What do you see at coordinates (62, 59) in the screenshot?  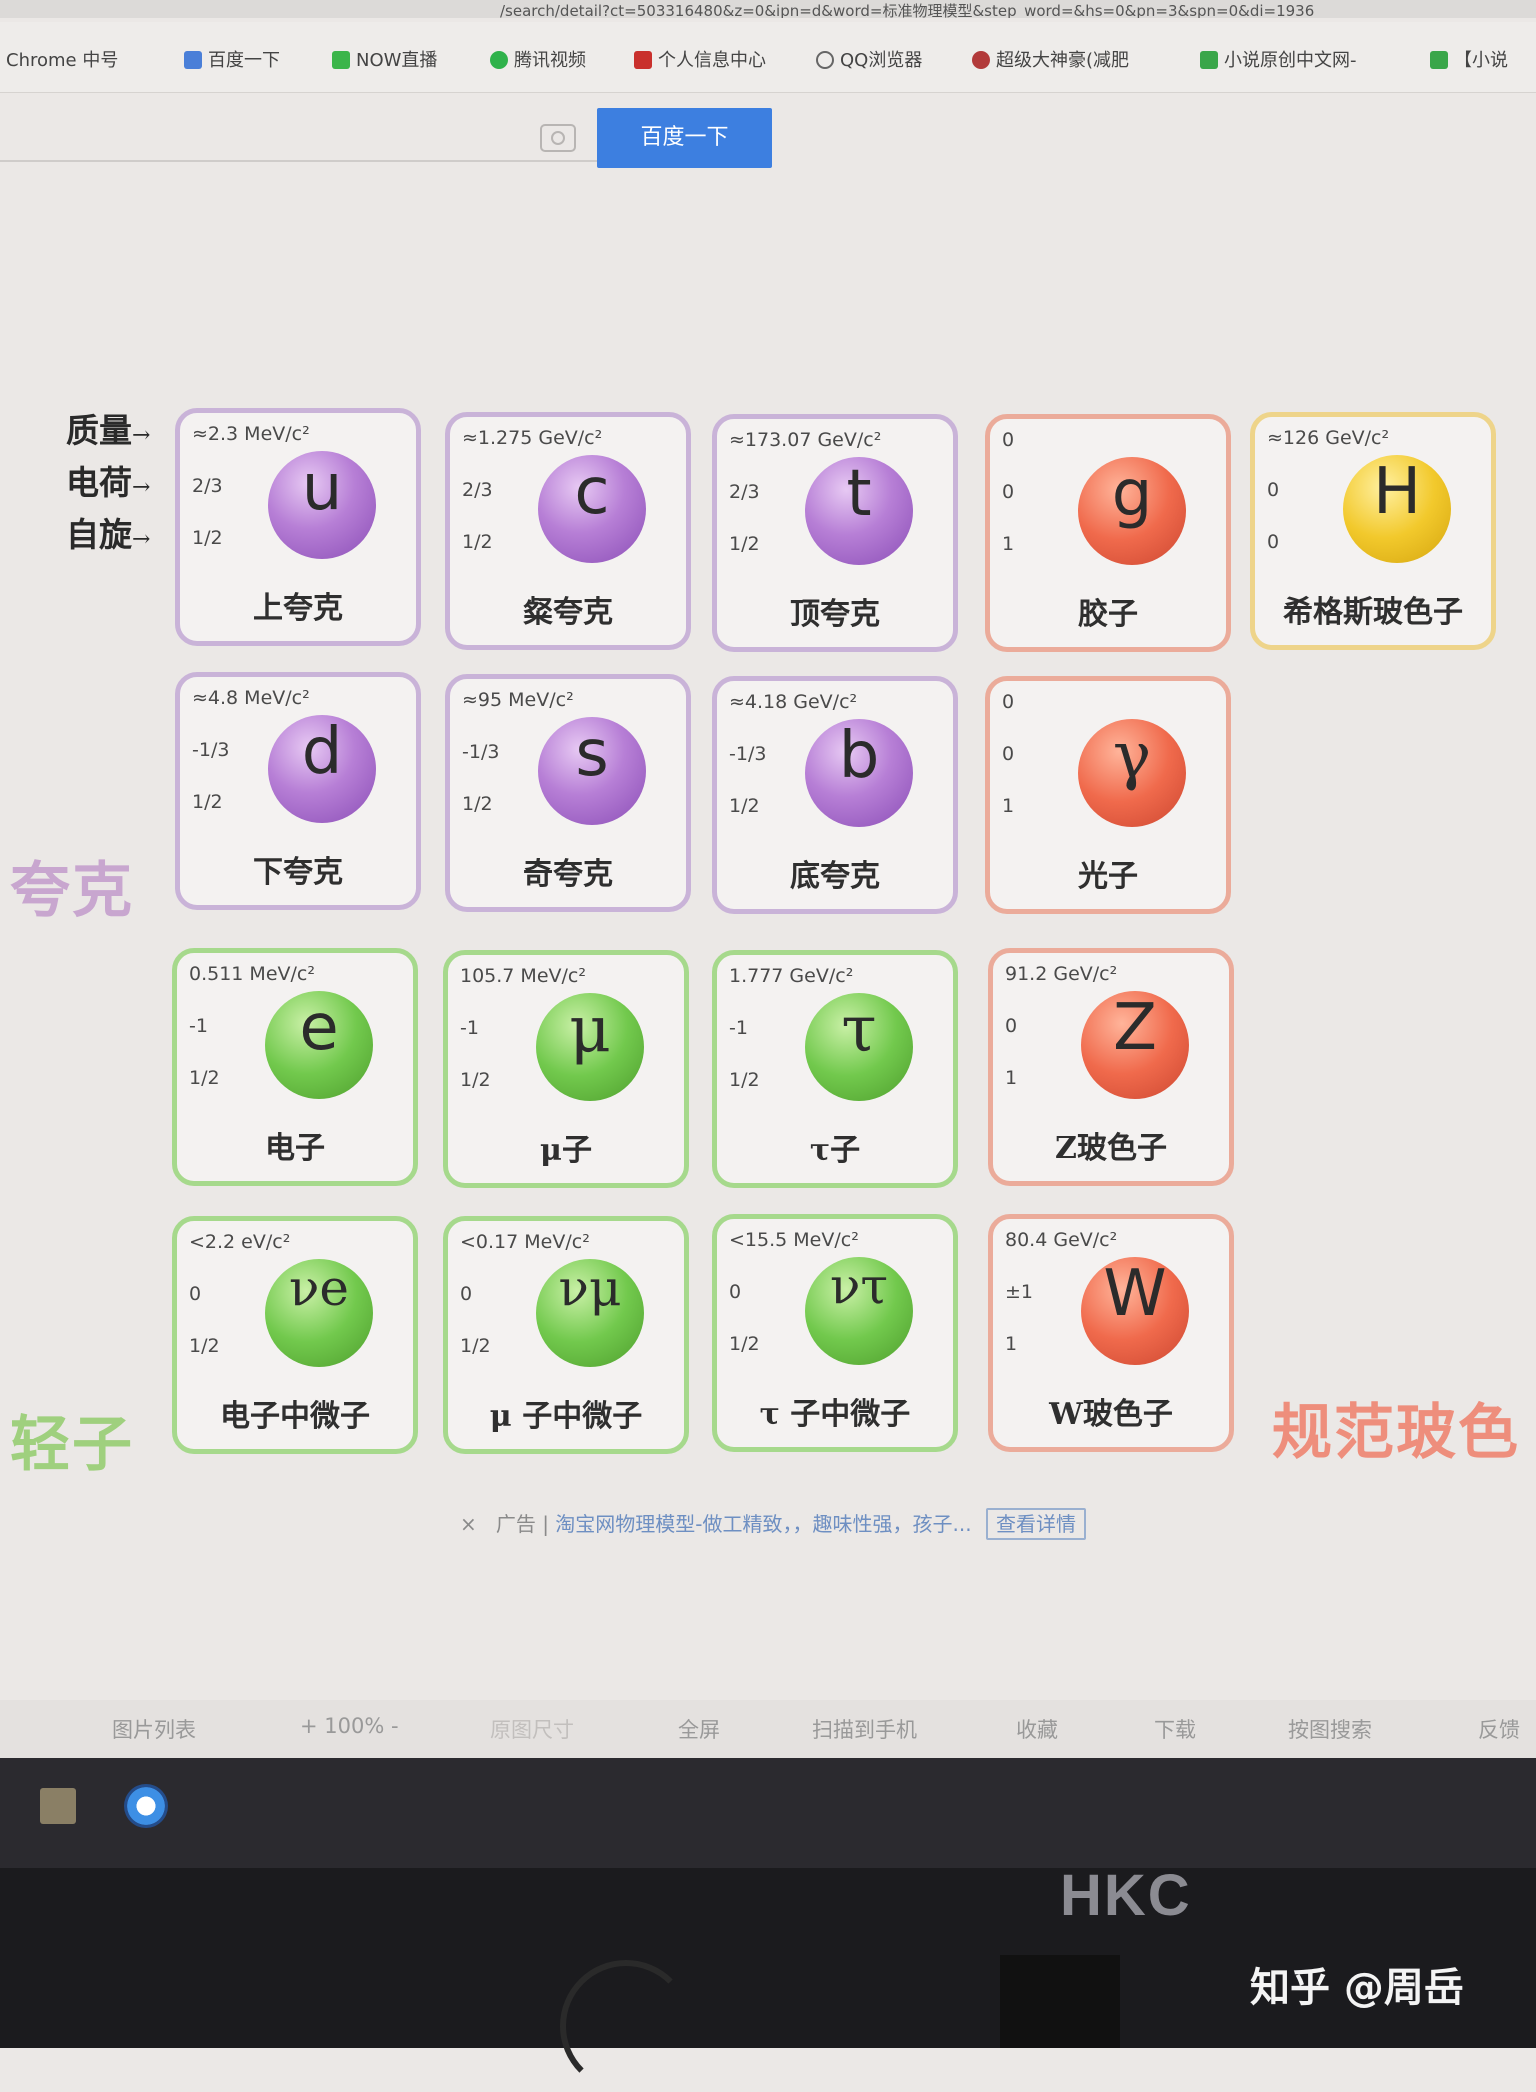 I see `bookmark-item: Chrome 中号` at bounding box center [62, 59].